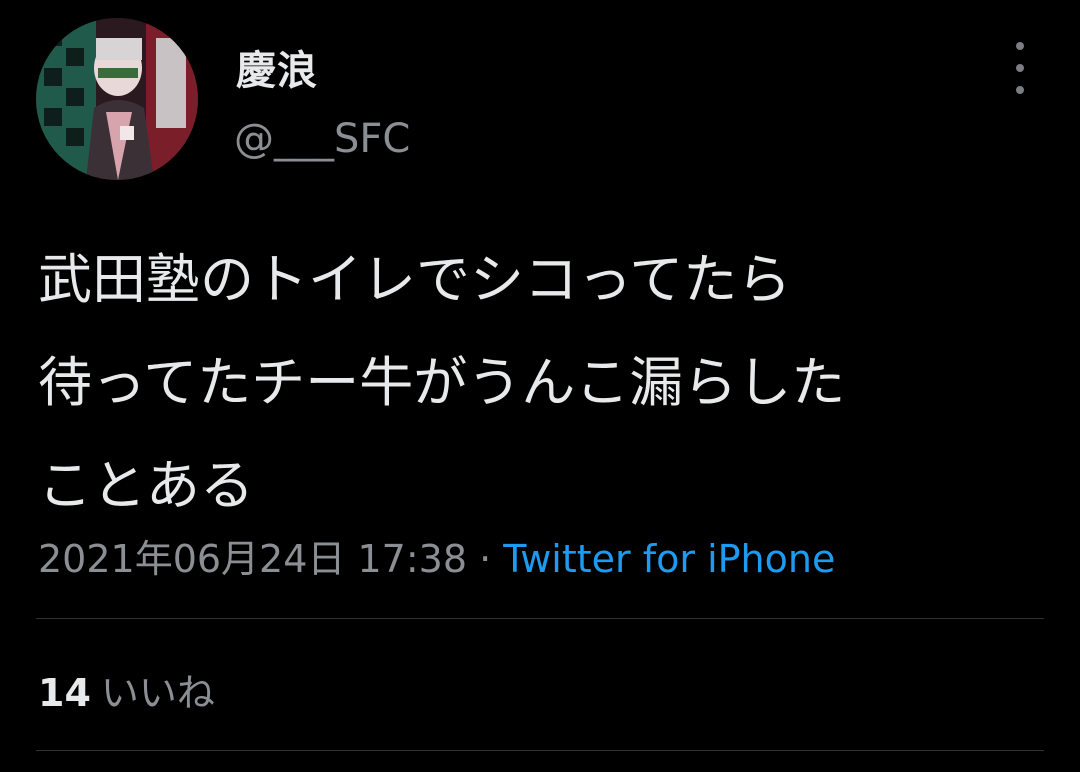 The width and height of the screenshot is (1080, 772). Describe the element at coordinates (669, 559) in the screenshot. I see `tweet-source-link: Twitter for iPhone` at that location.